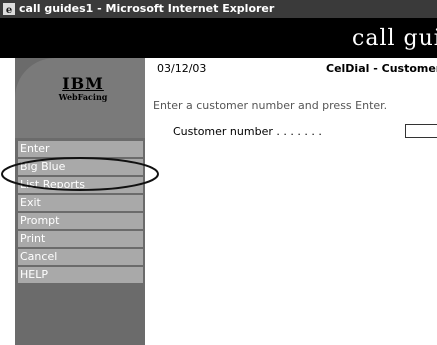 Image resolution: width=437 pixels, height=345 pixels. Describe the element at coordinates (381, 68) in the screenshot. I see `screen-system-title: CelDial - Customer` at that location.